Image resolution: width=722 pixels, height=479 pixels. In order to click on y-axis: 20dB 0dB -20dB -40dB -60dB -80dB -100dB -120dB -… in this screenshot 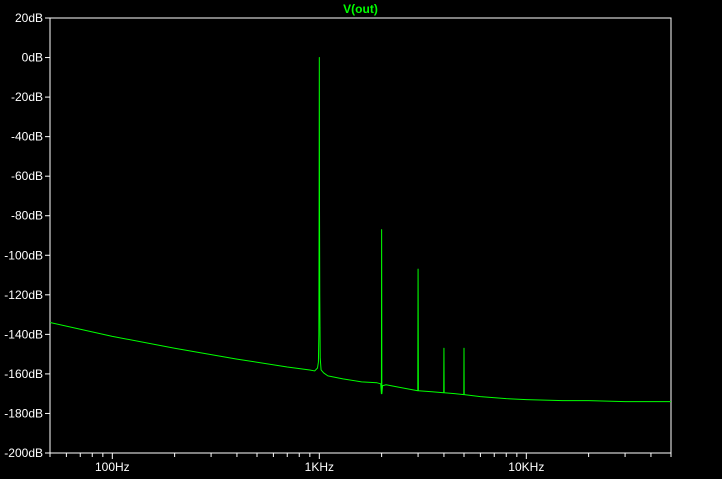, I will do `click(27, 235)`.